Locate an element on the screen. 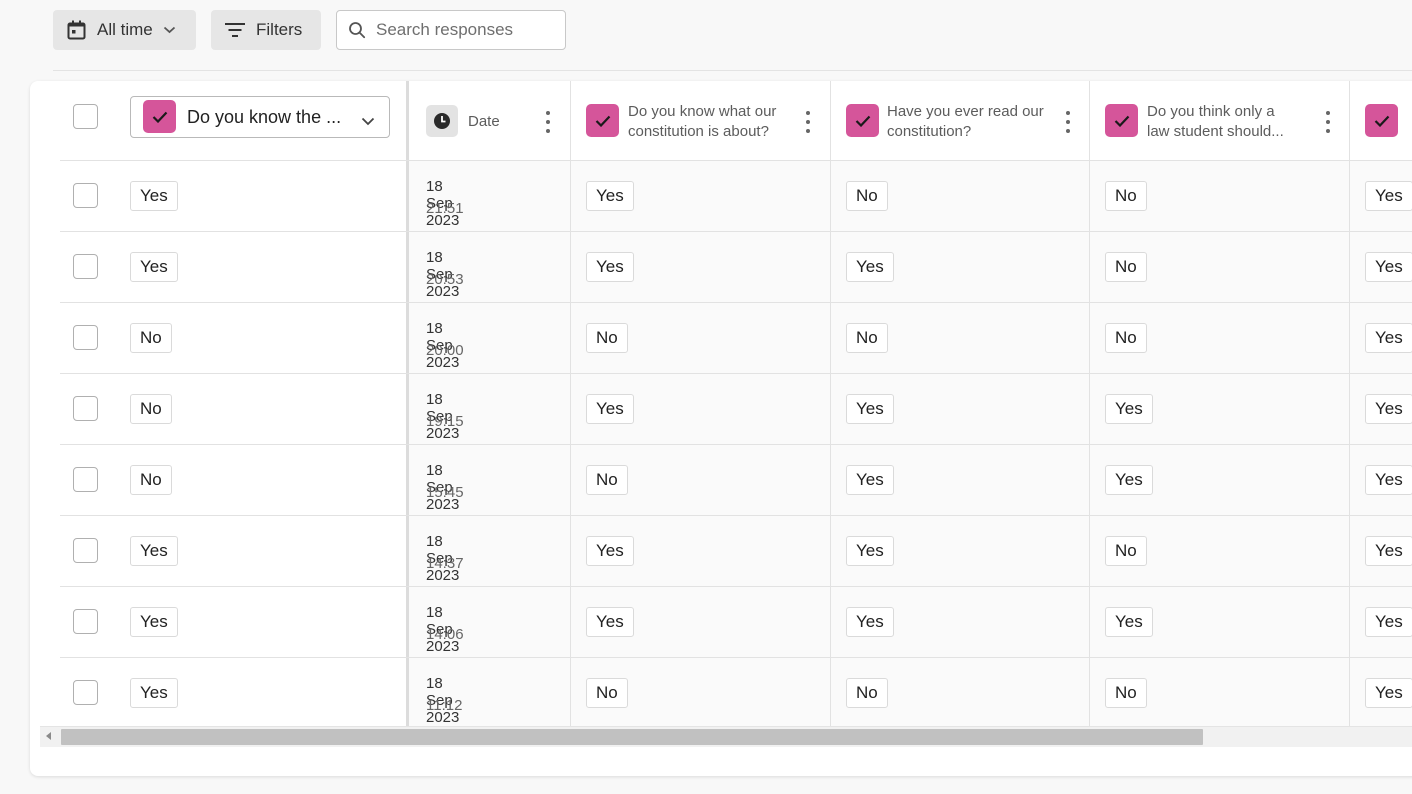 This screenshot has height=794, width=1412. column-header-date: Date is located at coordinates (484, 121).